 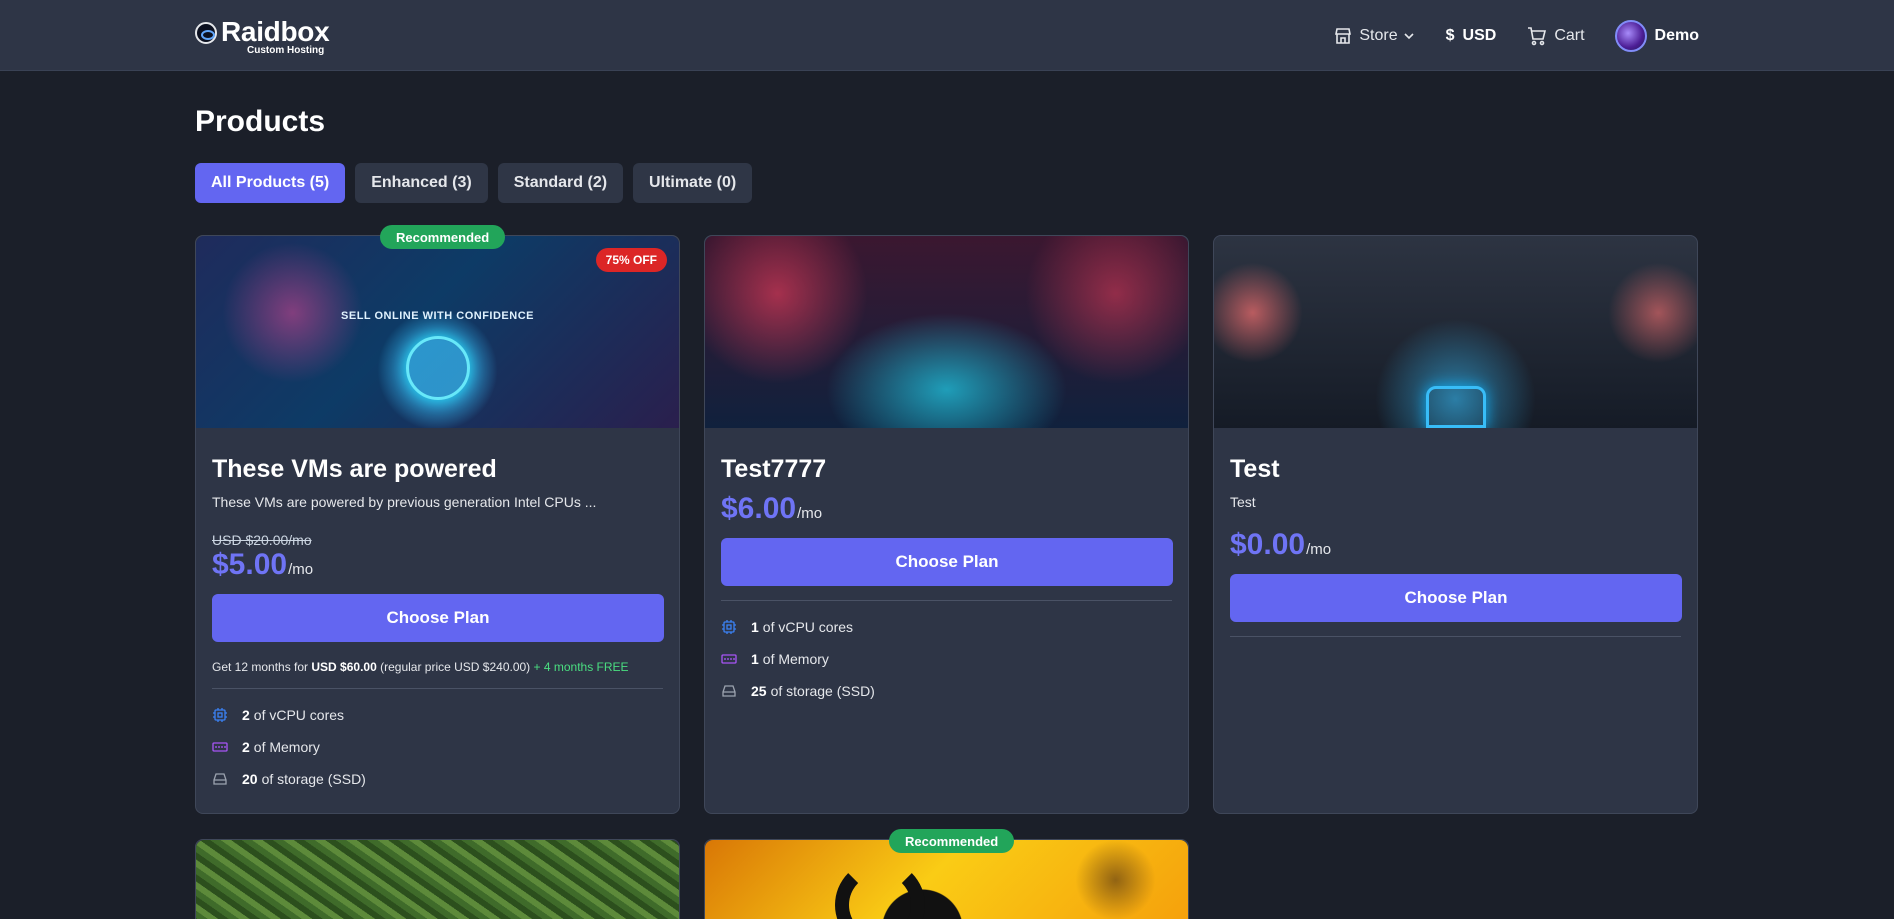 What do you see at coordinates (275, 31) in the screenshot?
I see `brand-name: Raidbox` at bounding box center [275, 31].